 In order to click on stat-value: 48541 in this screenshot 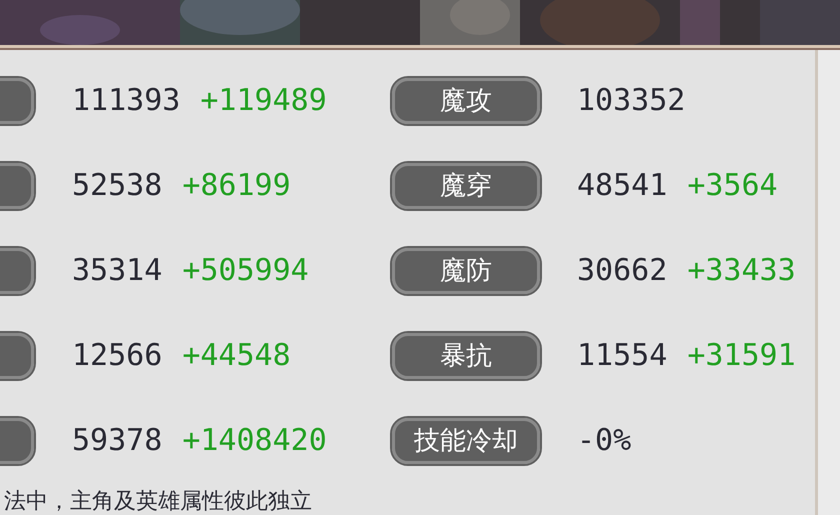, I will do `click(622, 185)`.